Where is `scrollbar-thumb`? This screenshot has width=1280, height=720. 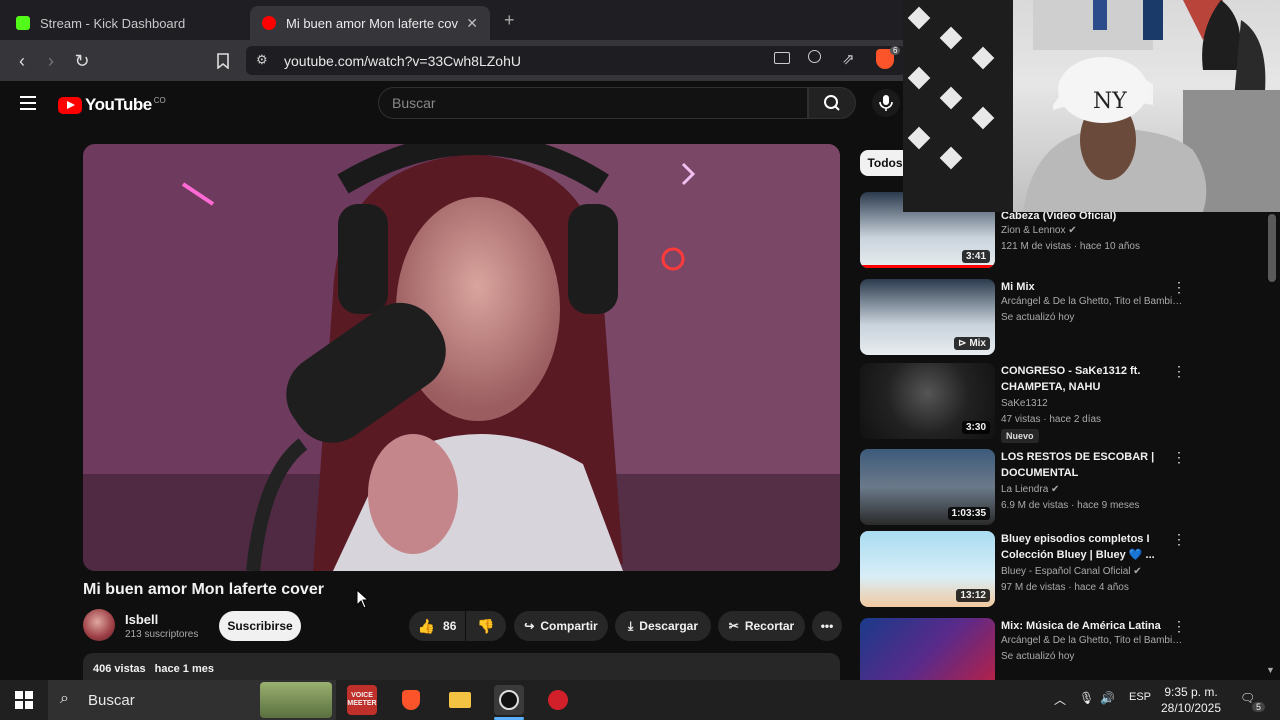
scrollbar-thumb is located at coordinates (1272, 248).